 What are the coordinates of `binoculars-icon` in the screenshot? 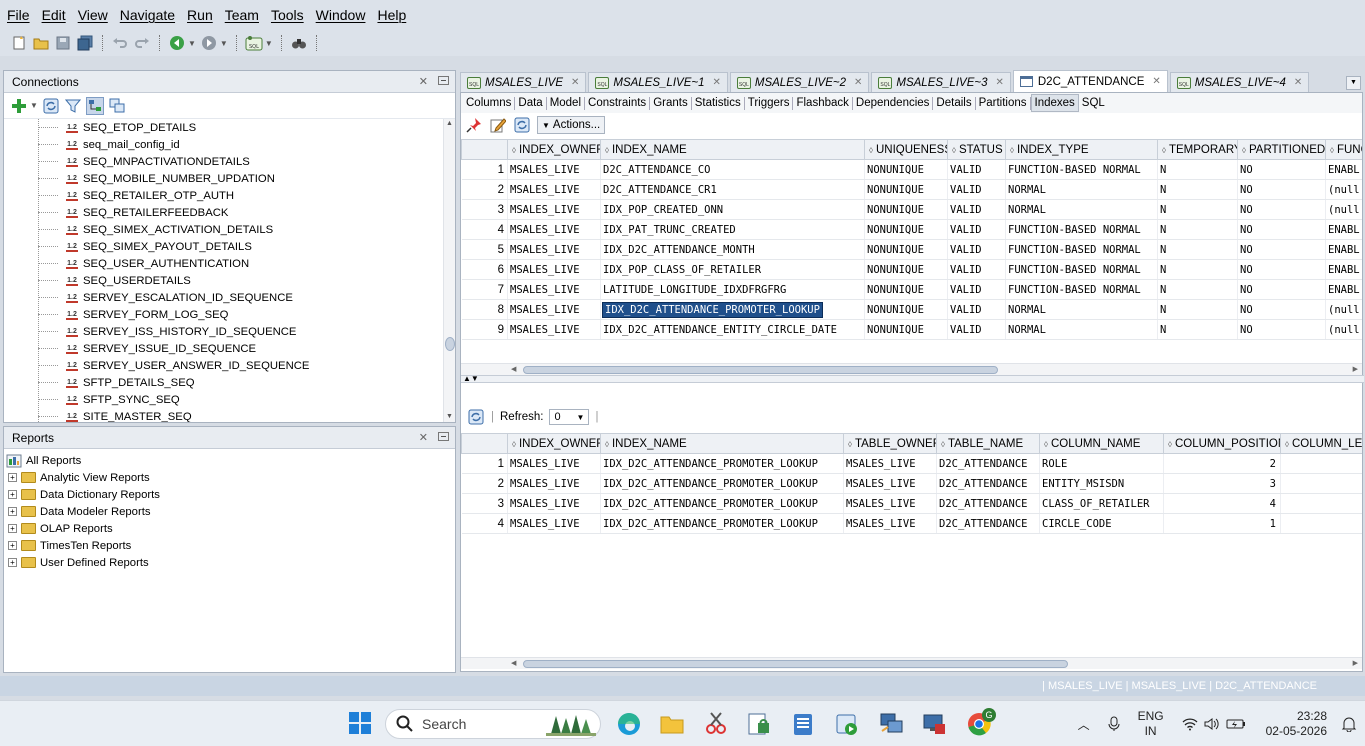 It's located at (299, 43).